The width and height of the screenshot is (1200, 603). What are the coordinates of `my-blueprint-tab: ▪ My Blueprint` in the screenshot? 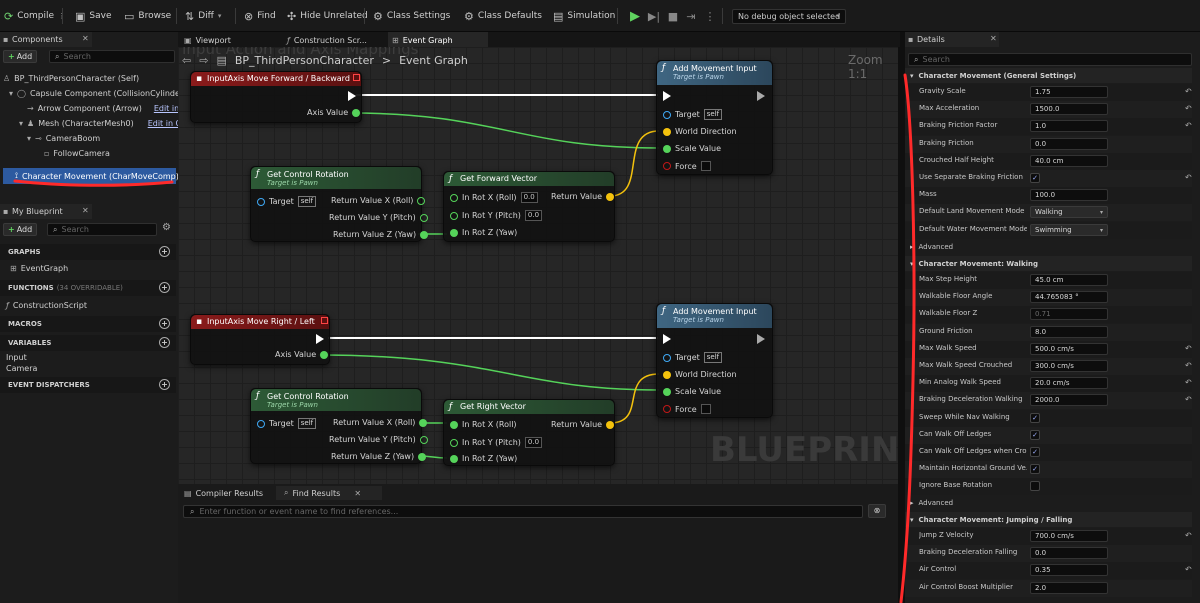 It's located at (46, 211).